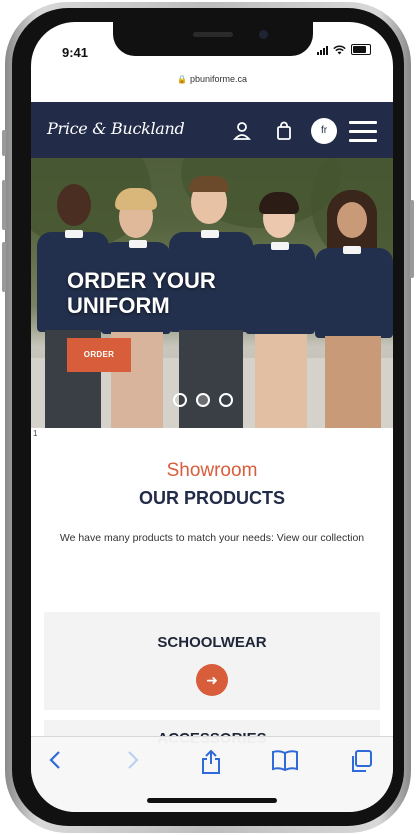  I want to click on volume-up-button, so click(4, 205).